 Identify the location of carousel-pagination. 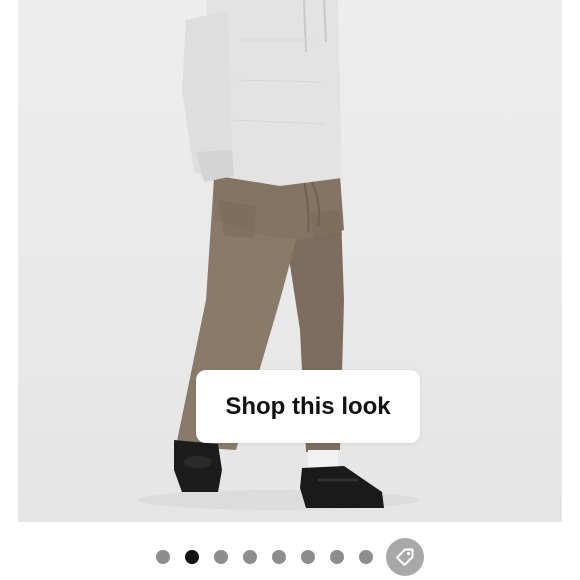
(290, 557).